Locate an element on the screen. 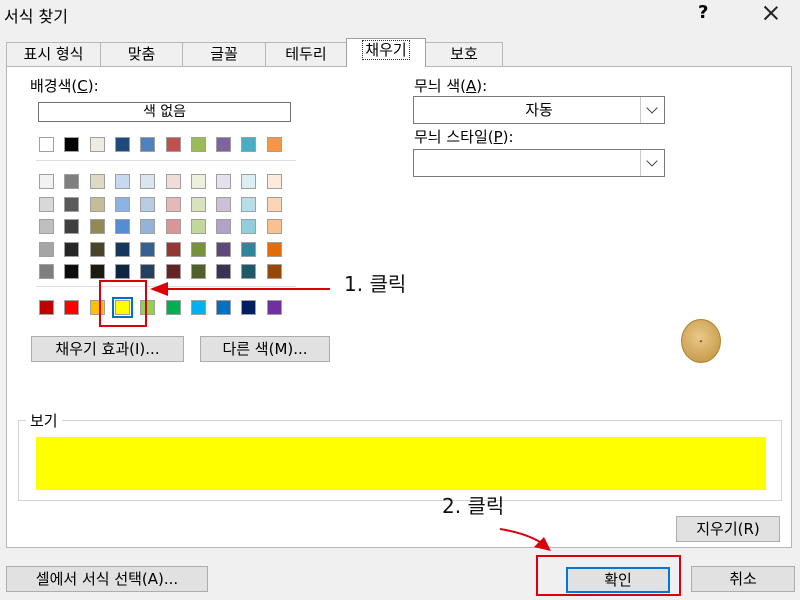  tab-fill: 채우기 is located at coordinates (386, 52).